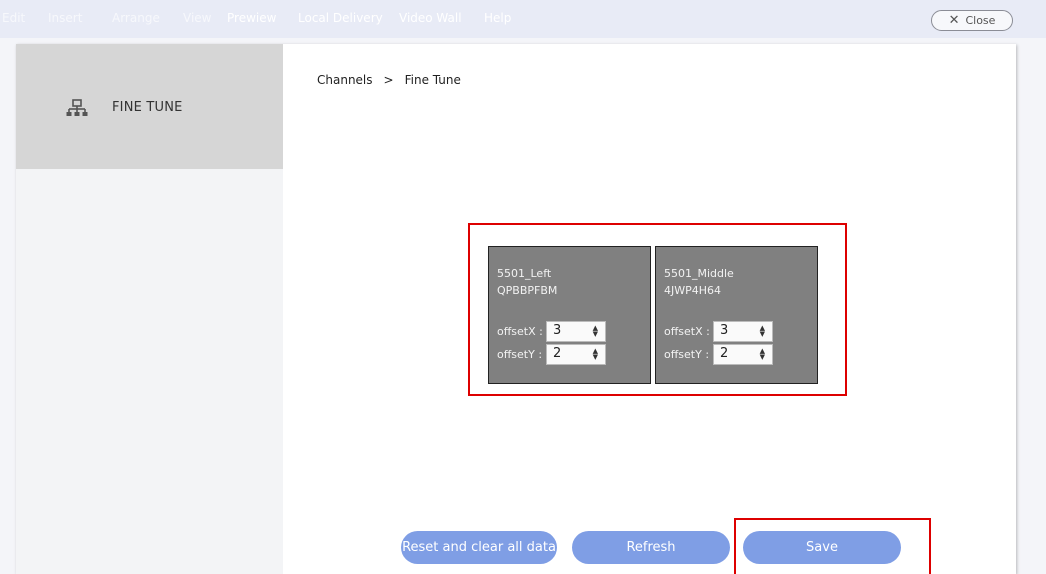  What do you see at coordinates (340, 18) in the screenshot?
I see `menu-local-delivery: Local Delivery` at bounding box center [340, 18].